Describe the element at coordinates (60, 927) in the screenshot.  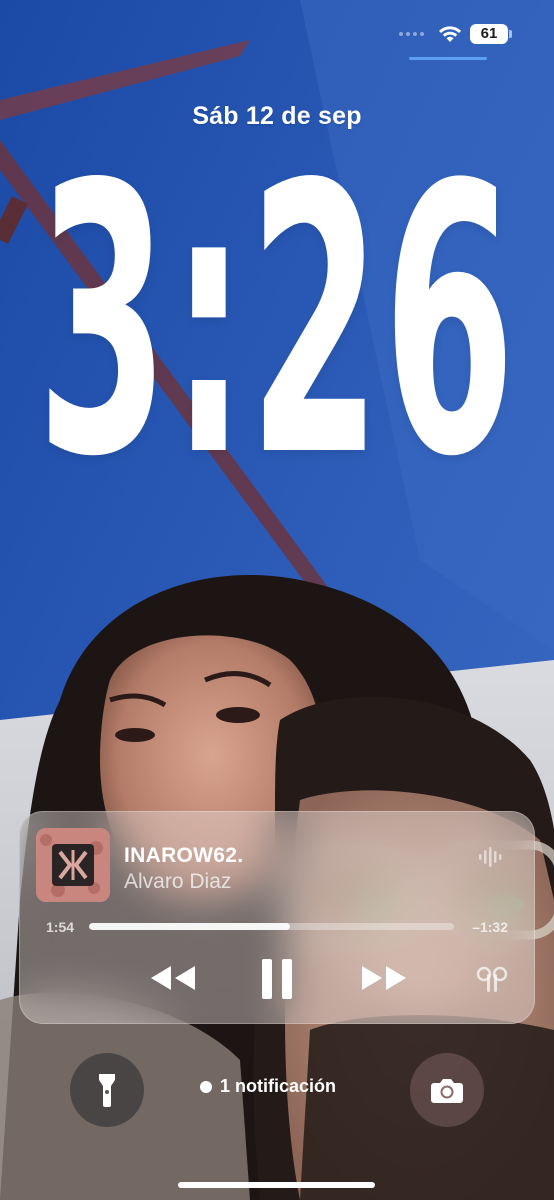
I see `elapsed-time: 1:54` at that location.